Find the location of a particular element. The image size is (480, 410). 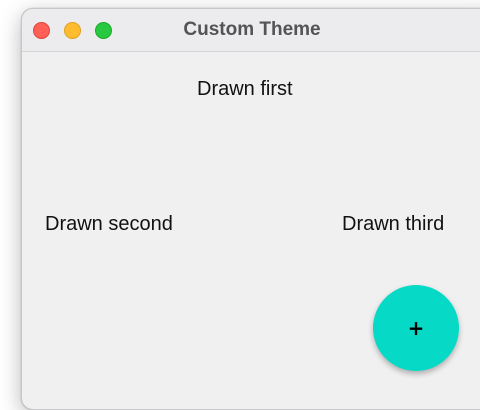

window-title: Custom Theme is located at coordinates (252, 29).